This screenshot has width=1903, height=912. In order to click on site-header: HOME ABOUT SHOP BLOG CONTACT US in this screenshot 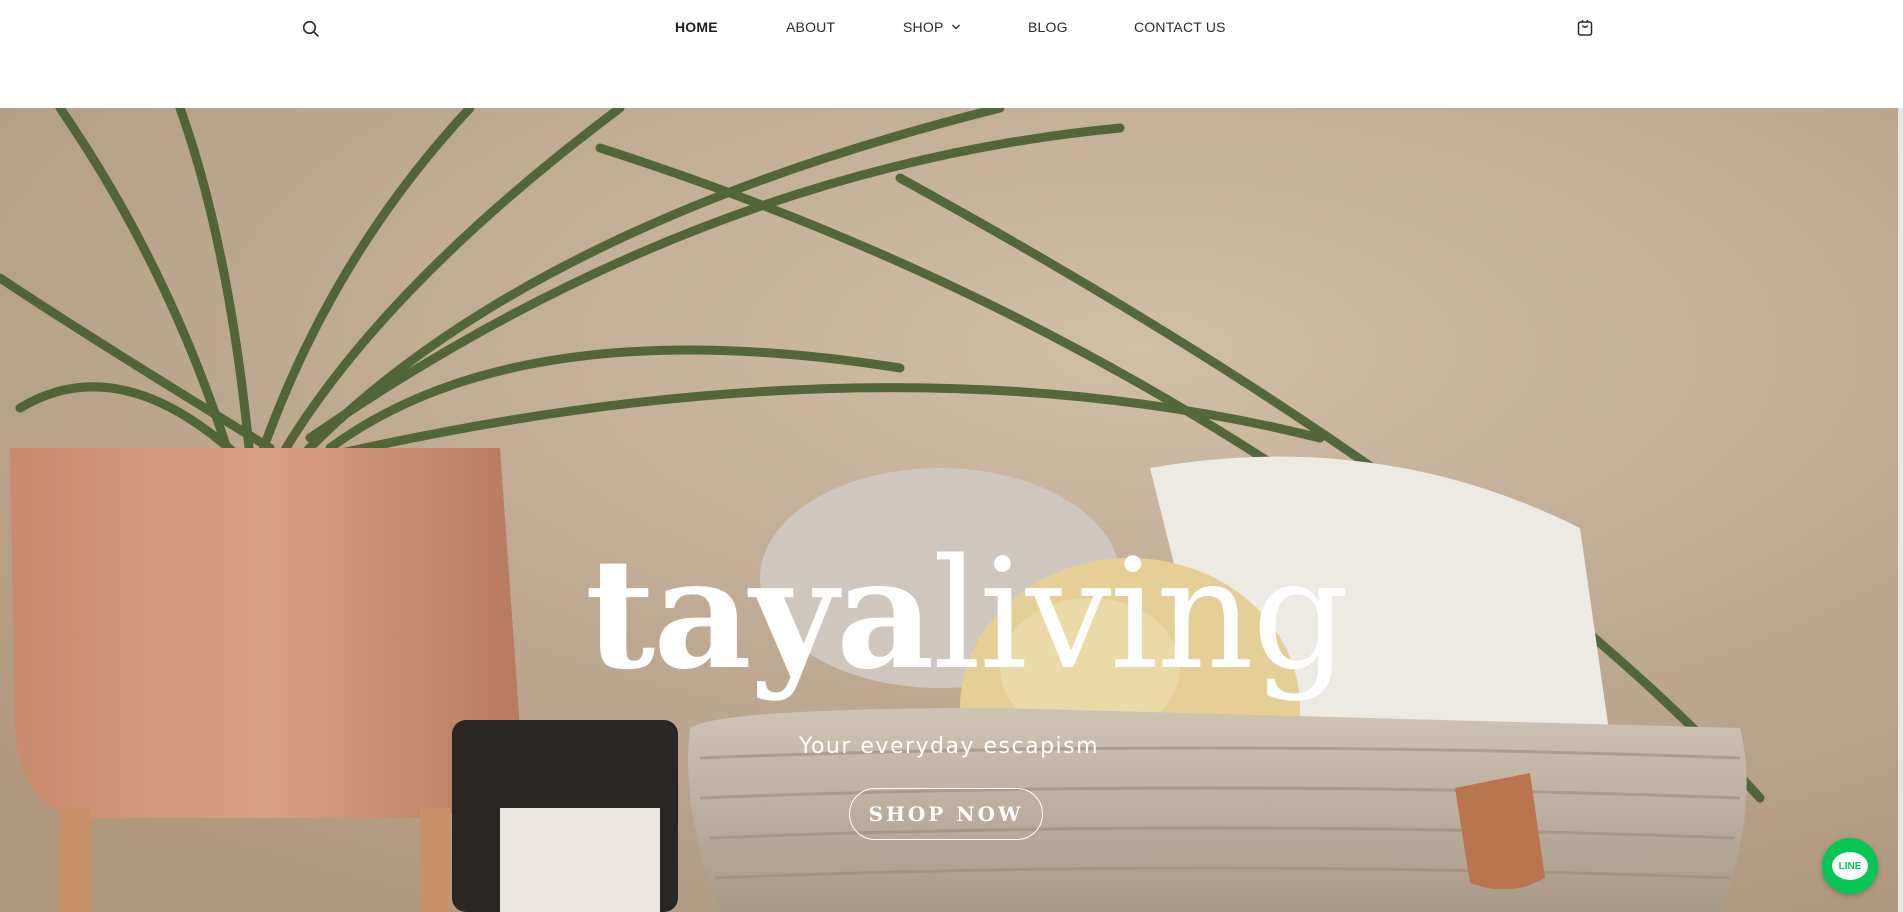, I will do `click(951, 54)`.